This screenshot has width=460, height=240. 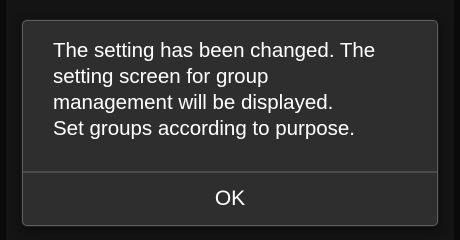 What do you see at coordinates (204, 128) in the screenshot?
I see `dialog-message-line-4: Set groups according to purpose.` at bounding box center [204, 128].